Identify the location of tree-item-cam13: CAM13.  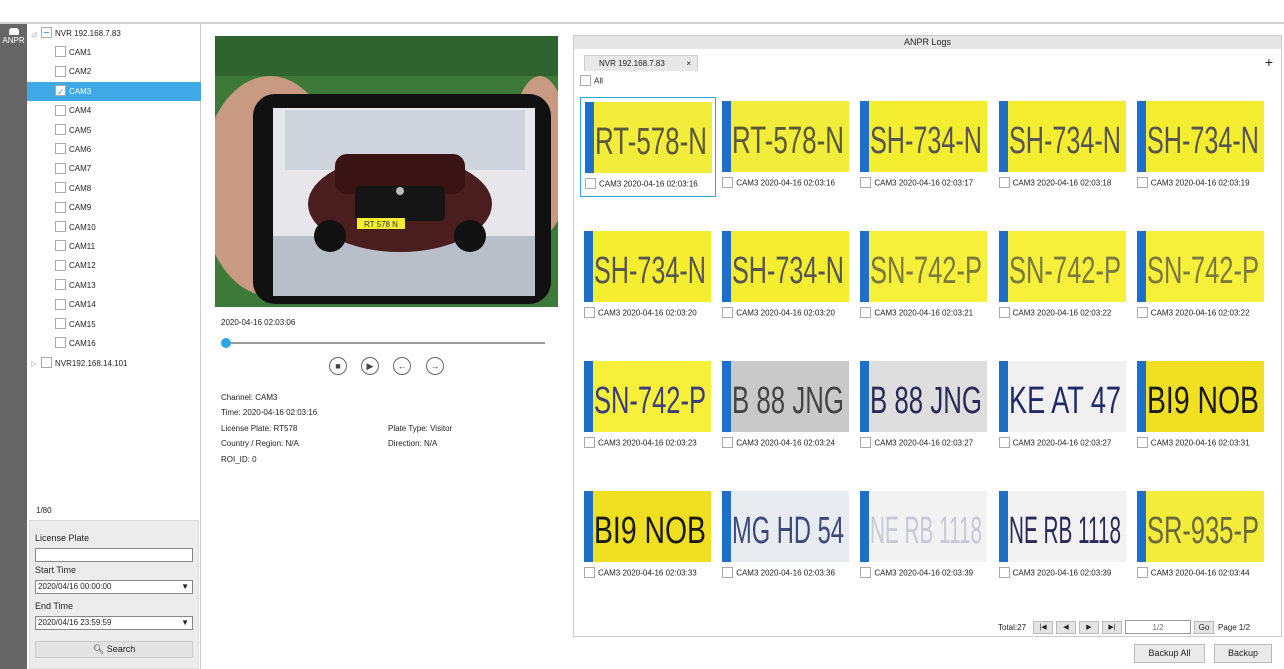
(114, 285).